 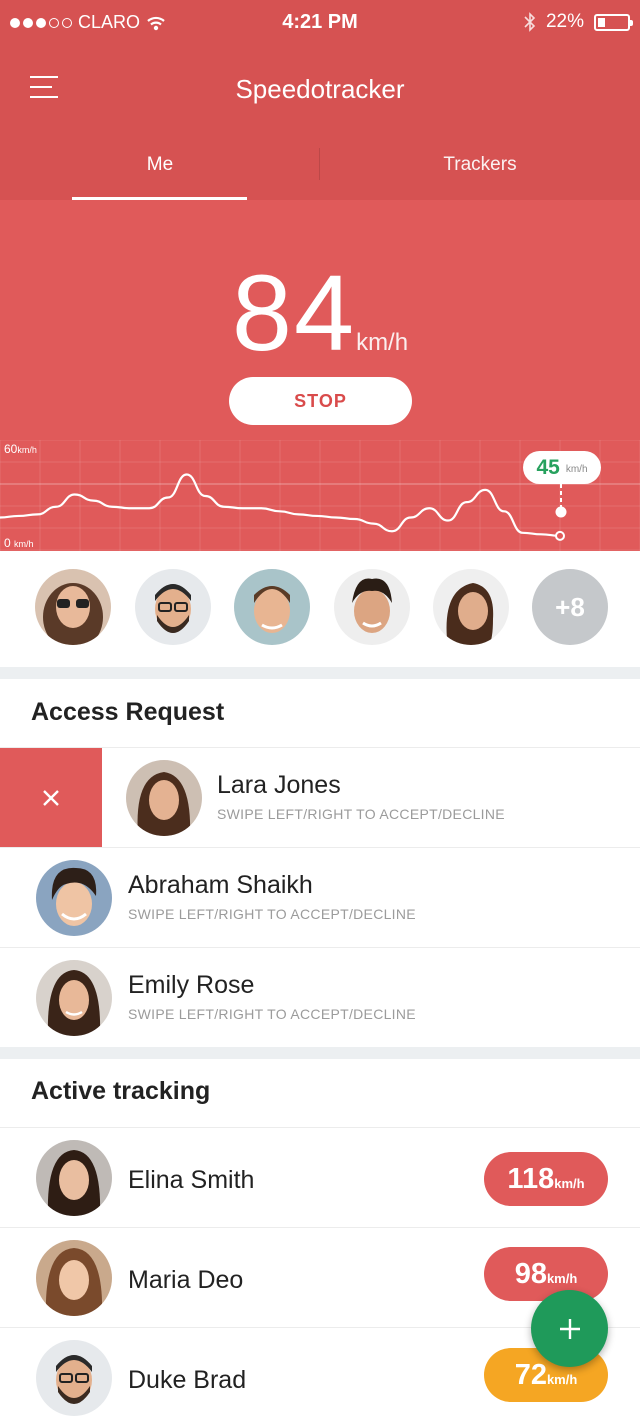 I want to click on add-tracker-button, so click(x=569, y=1328).